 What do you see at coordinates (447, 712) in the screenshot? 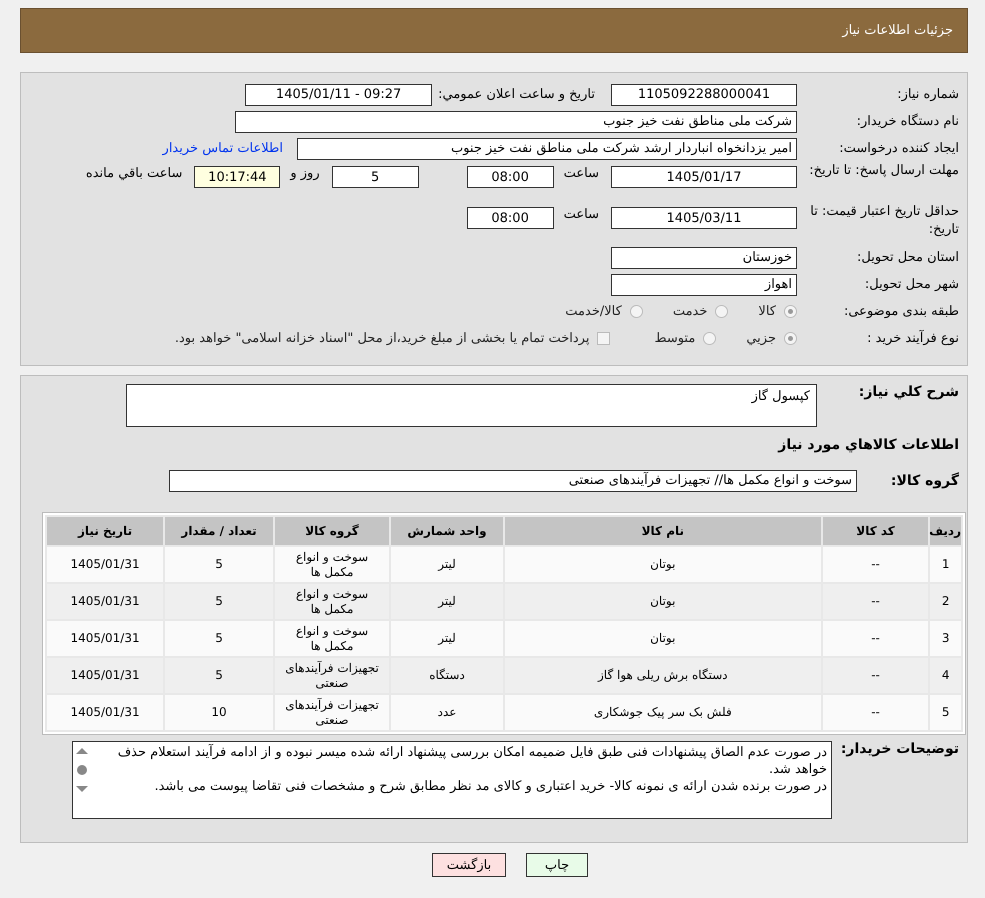
I see `table-cell: عدد` at bounding box center [447, 712].